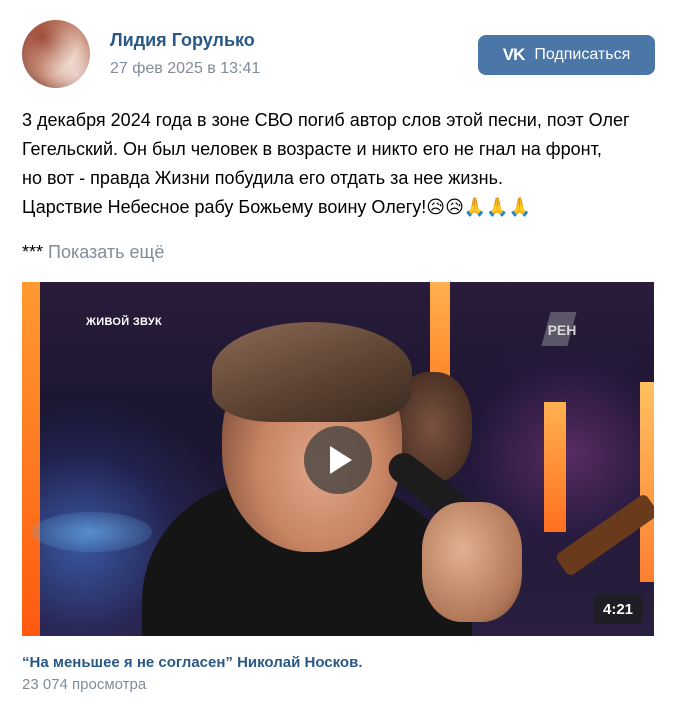  I want to click on live-sound-label: ЖИВОЙ ЗВУК, so click(124, 322).